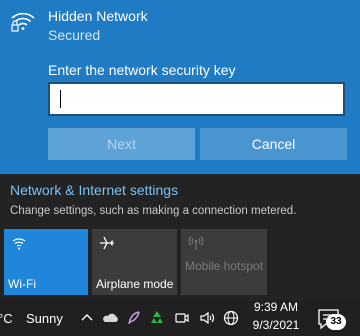 The width and height of the screenshot is (360, 336). What do you see at coordinates (134, 262) in the screenshot?
I see `airplane-mode-tile: Airplane mode` at bounding box center [134, 262].